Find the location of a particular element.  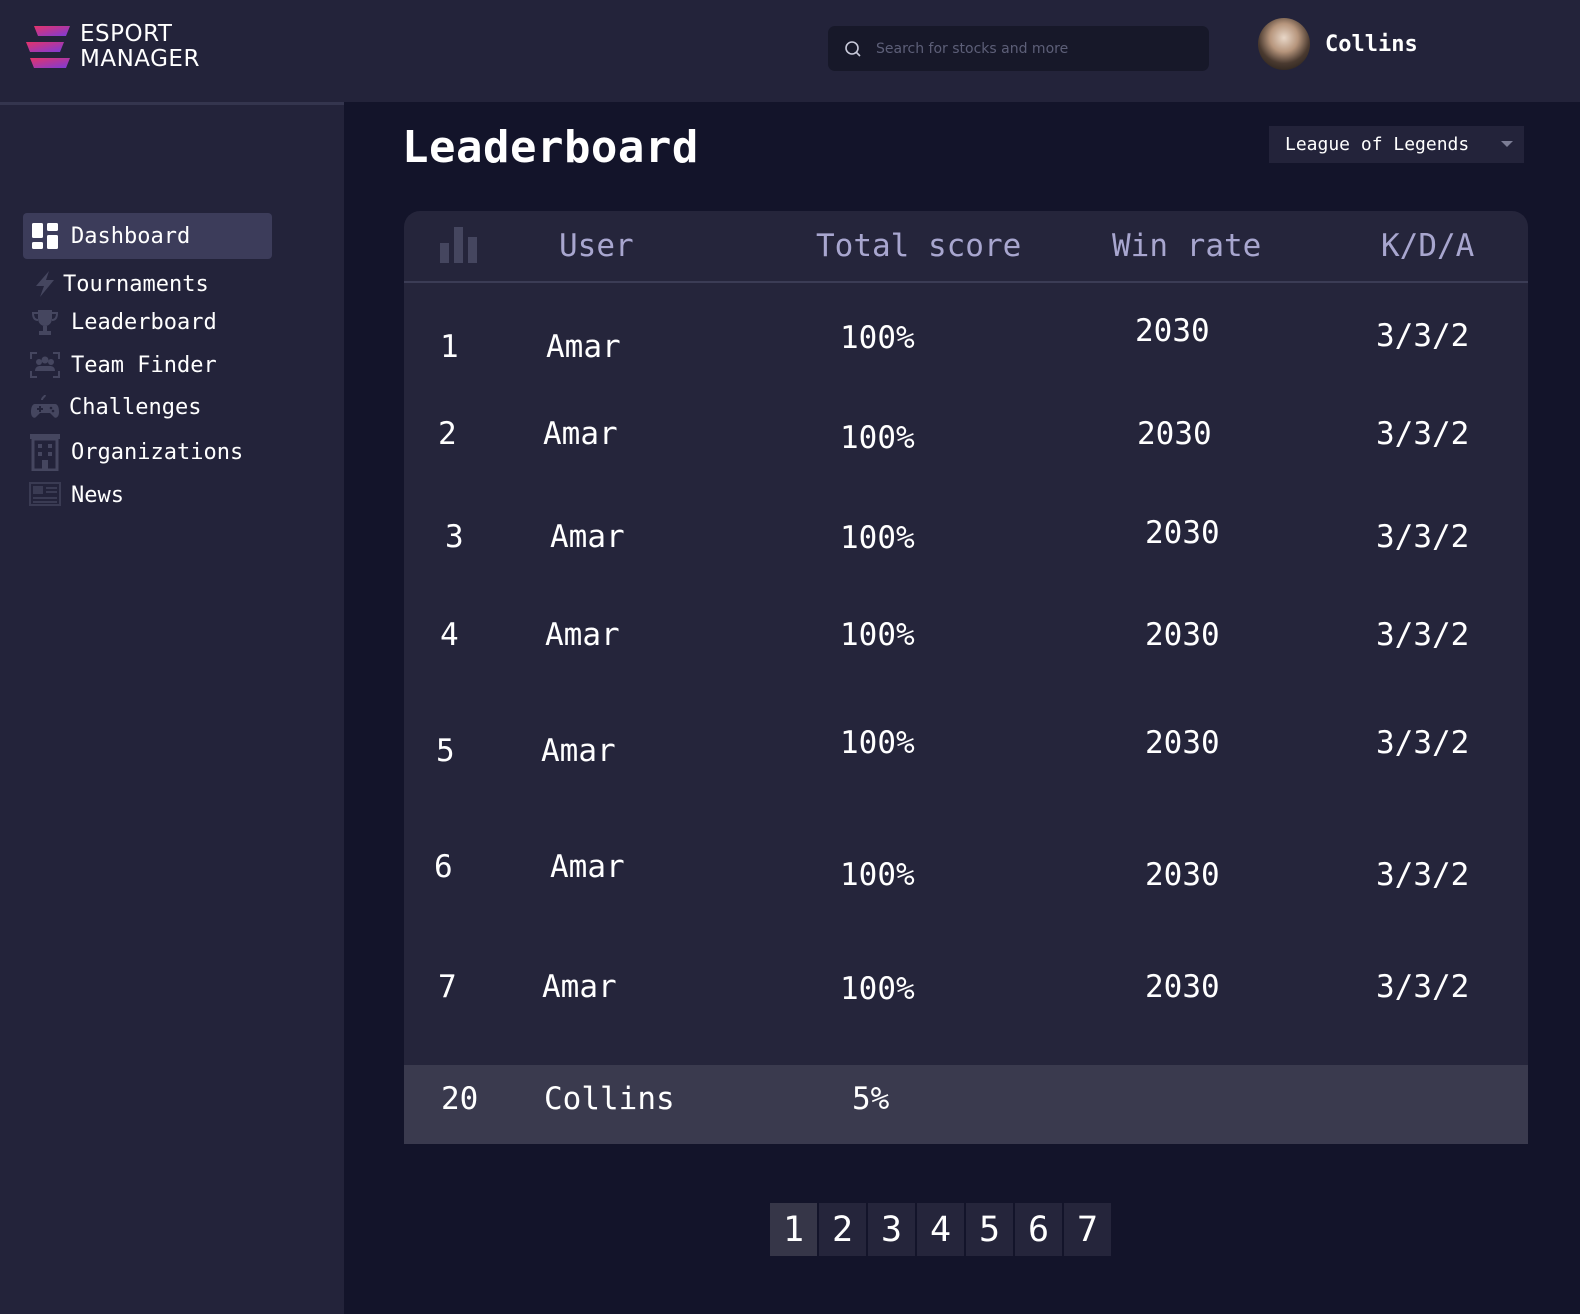

sidebar-item-team-finder: Team Finder is located at coordinates (120, 365).